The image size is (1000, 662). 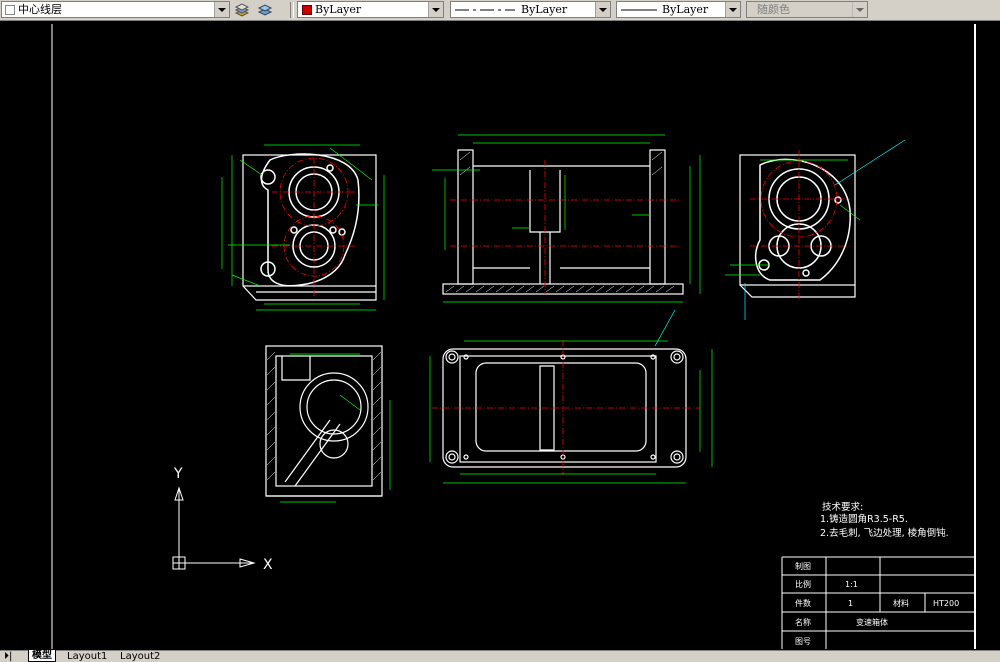 What do you see at coordinates (807, 9) in the screenshot?
I see `plotstyle-dropdown: 随颜色` at bounding box center [807, 9].